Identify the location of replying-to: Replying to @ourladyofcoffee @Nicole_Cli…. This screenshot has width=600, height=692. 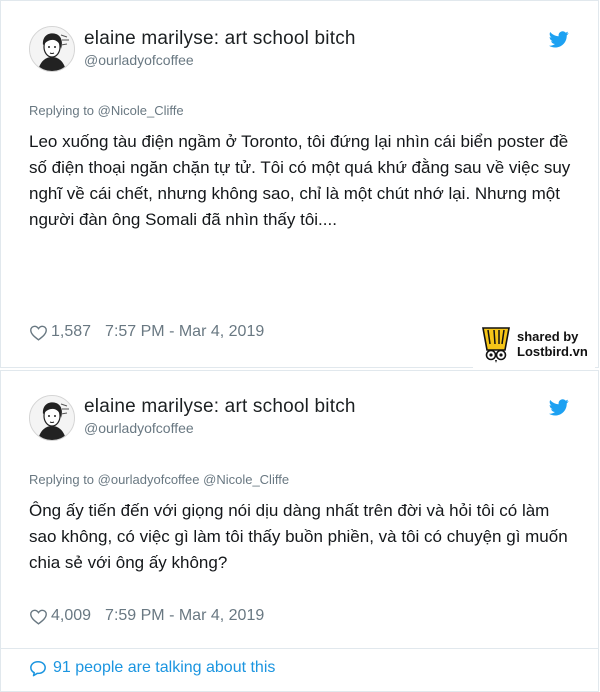
(159, 479).